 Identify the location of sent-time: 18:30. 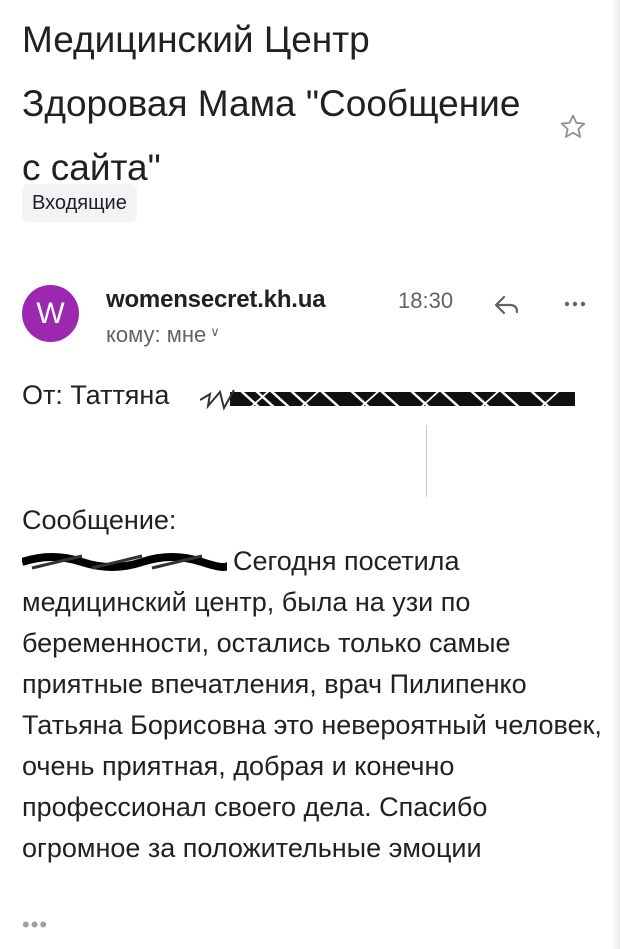
(426, 300).